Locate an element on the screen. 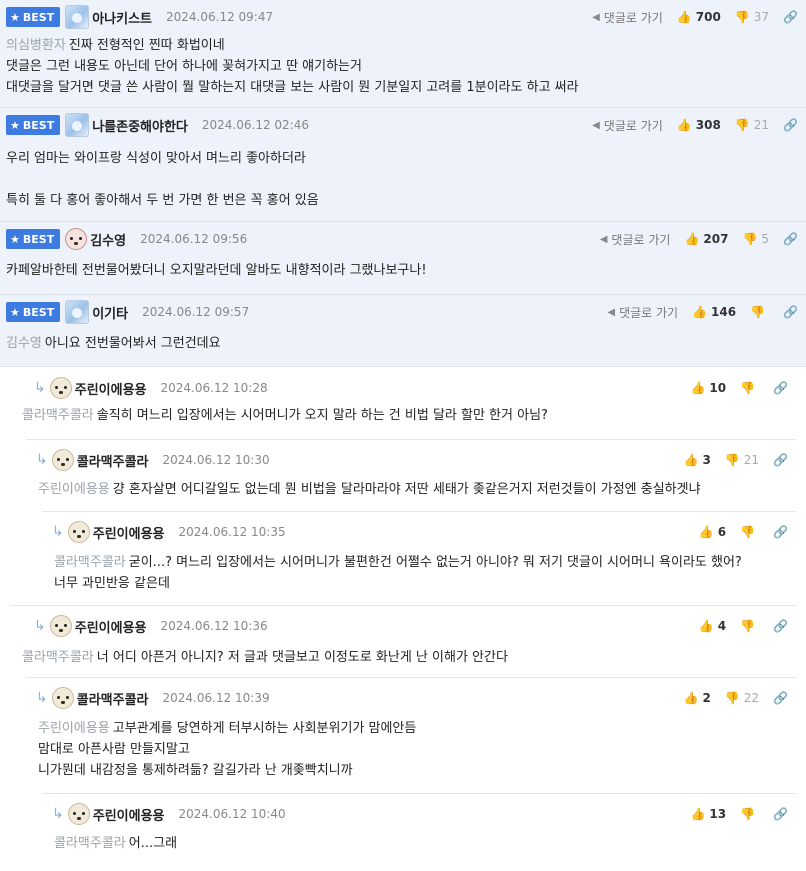  arrow-icon: ◀ is located at coordinates (603, 239).